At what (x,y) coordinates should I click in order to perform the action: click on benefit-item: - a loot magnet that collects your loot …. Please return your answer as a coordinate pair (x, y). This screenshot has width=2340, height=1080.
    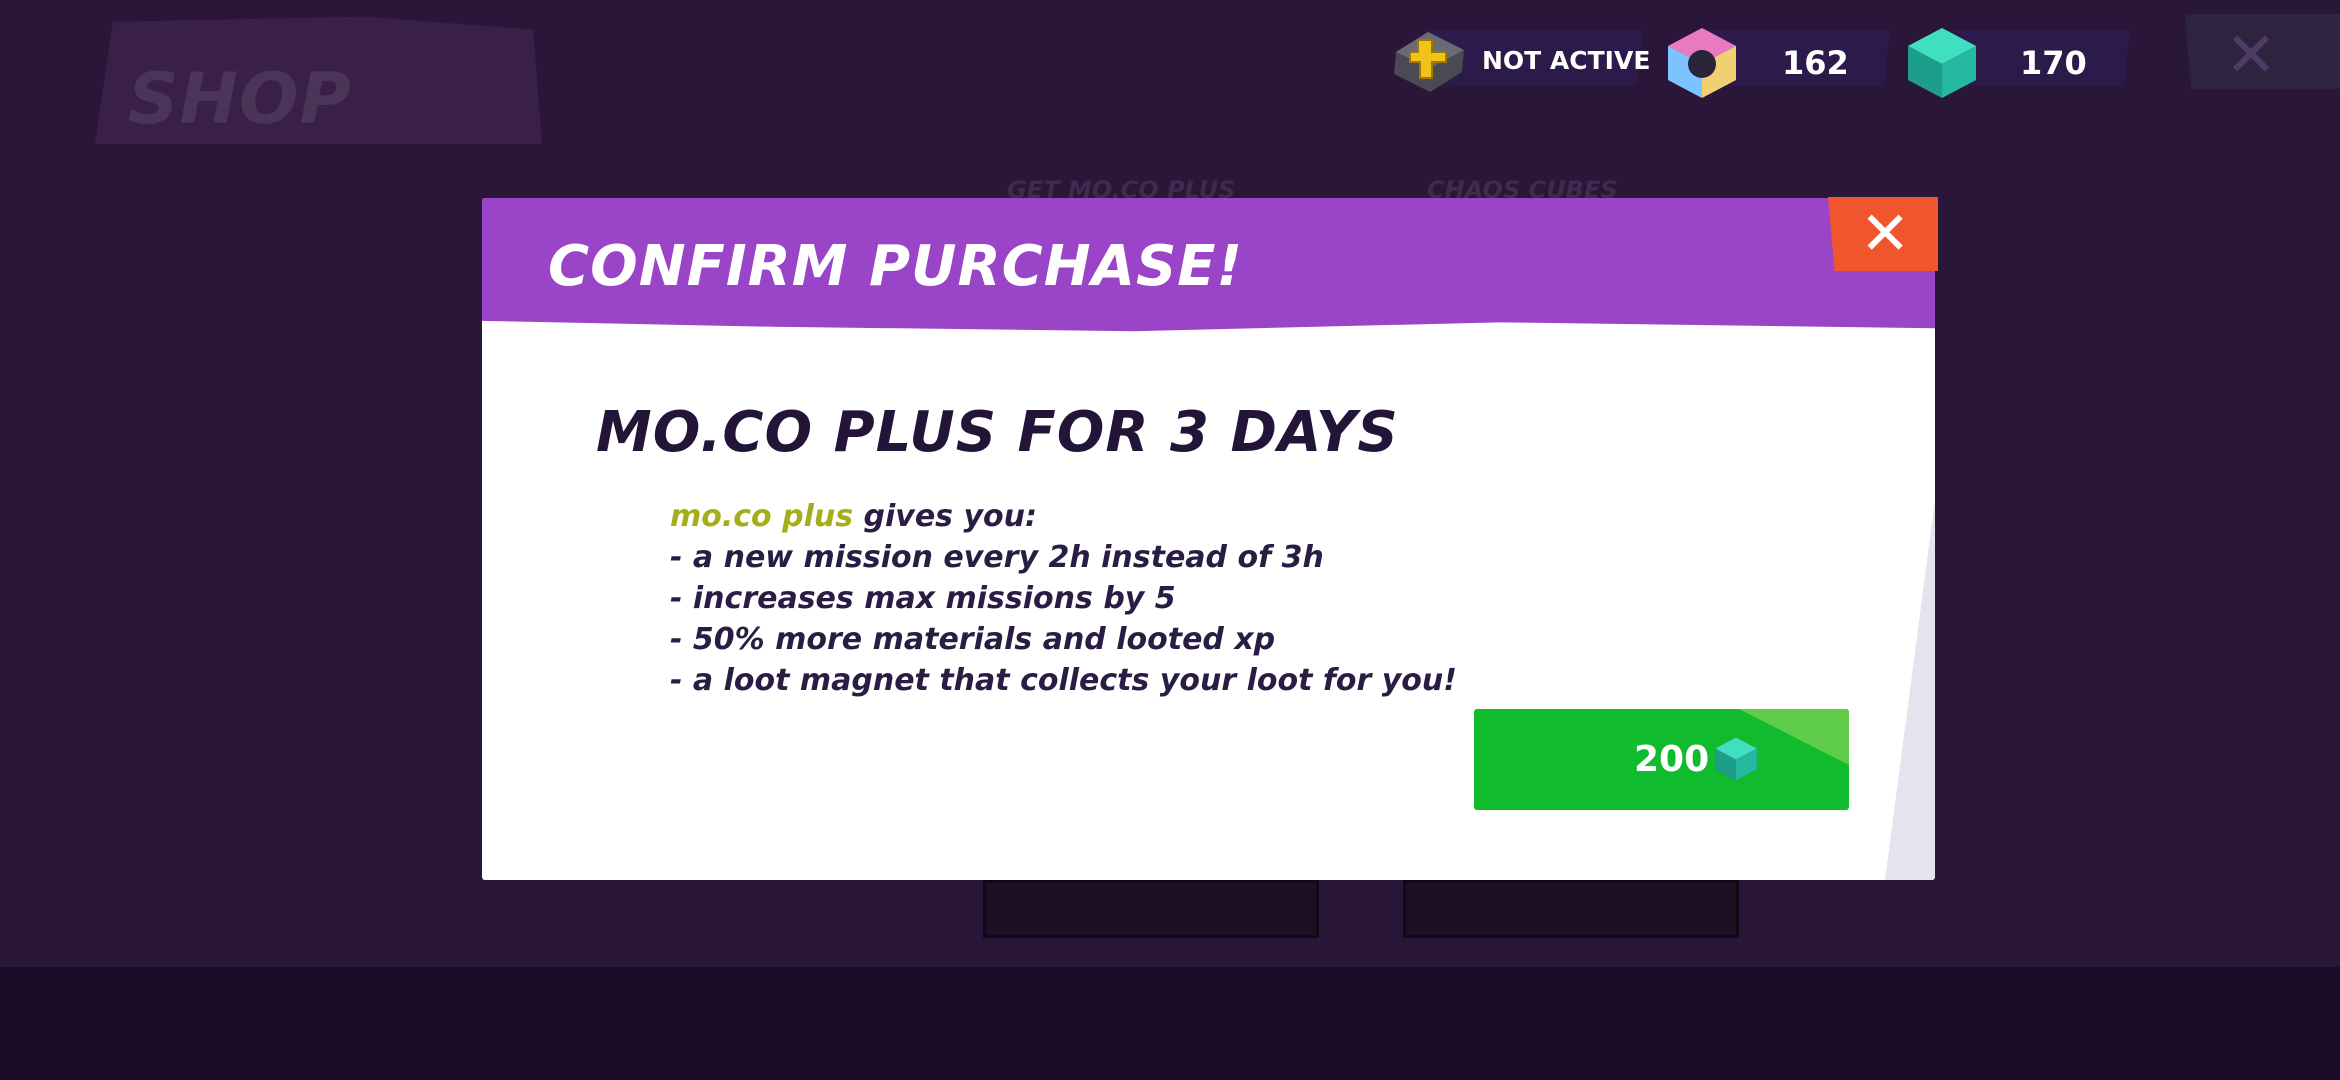
    Looking at the image, I should click on (1063, 680).